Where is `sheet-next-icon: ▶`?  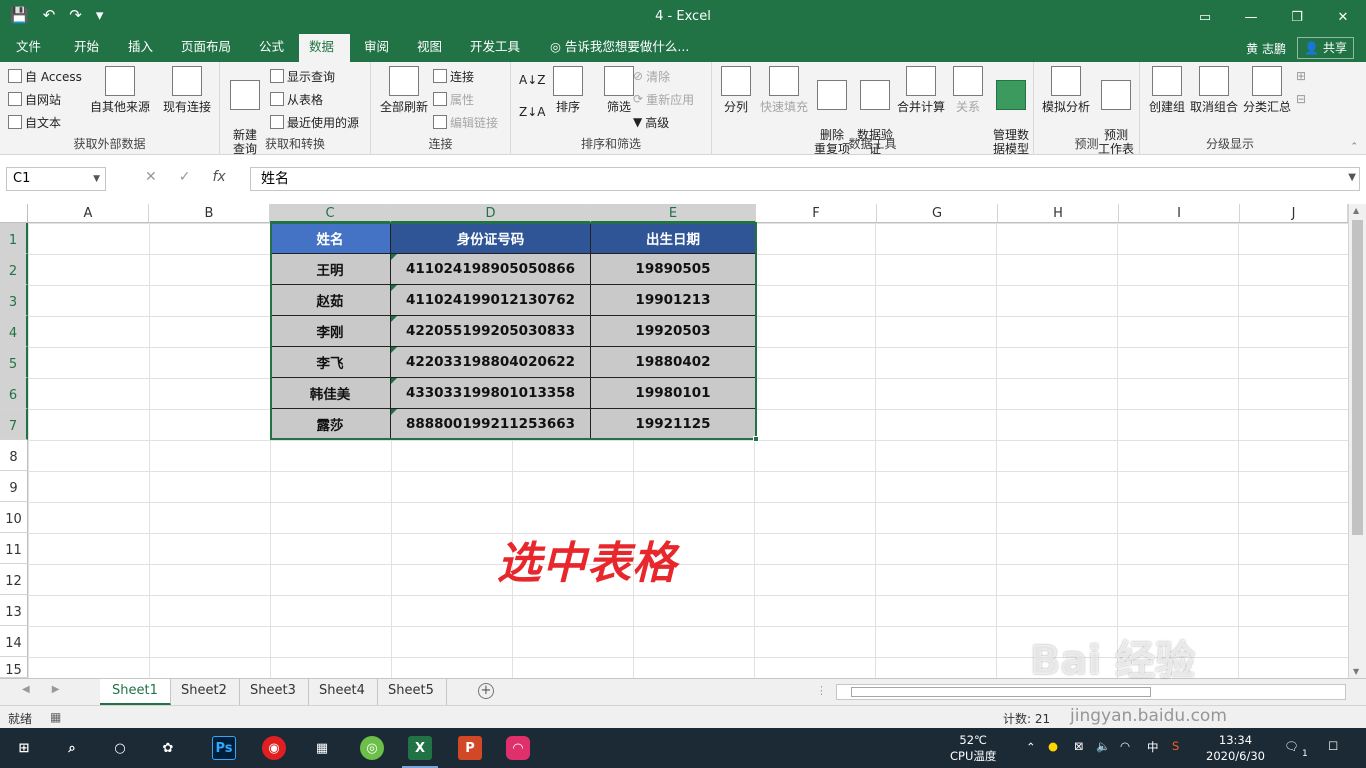 sheet-next-icon: ▶ is located at coordinates (56, 689).